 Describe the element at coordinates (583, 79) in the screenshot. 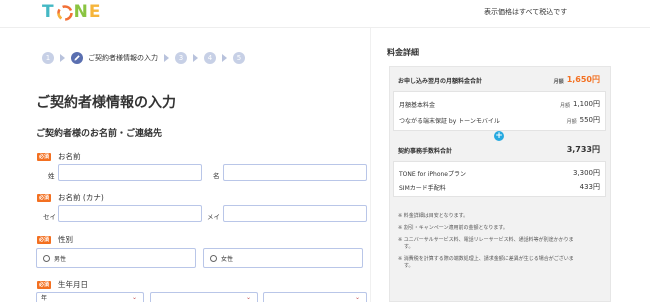

I see `monthly-total-value: 1,650円` at that location.